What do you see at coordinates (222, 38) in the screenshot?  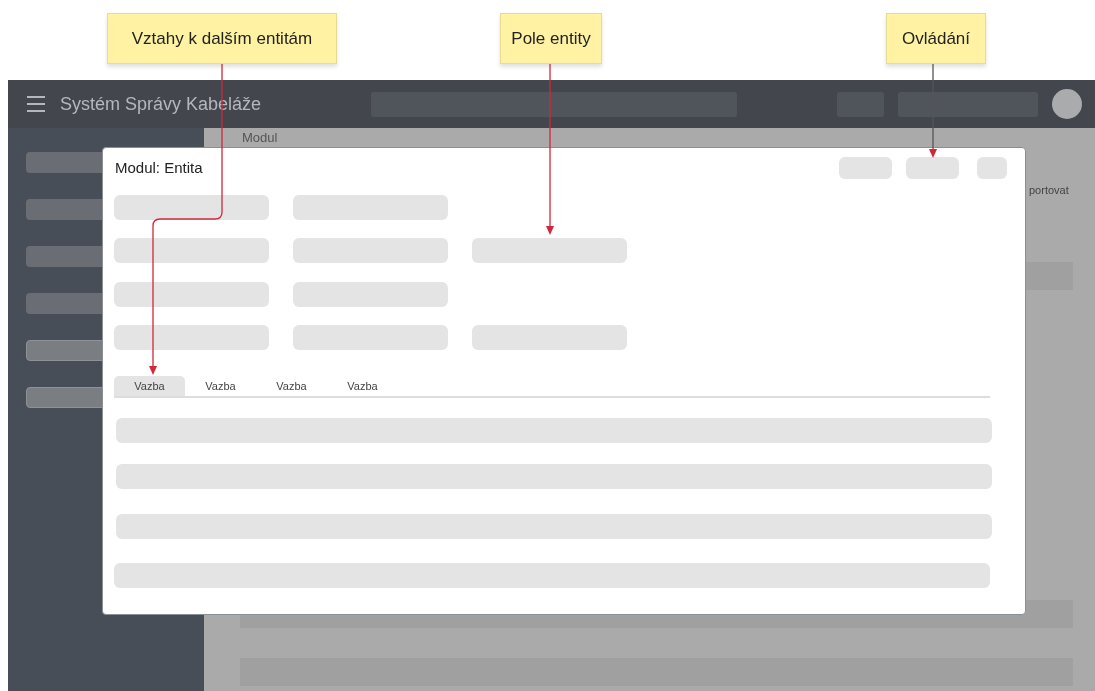 I see `sticky-note: Vztahy k dalším entitám` at bounding box center [222, 38].